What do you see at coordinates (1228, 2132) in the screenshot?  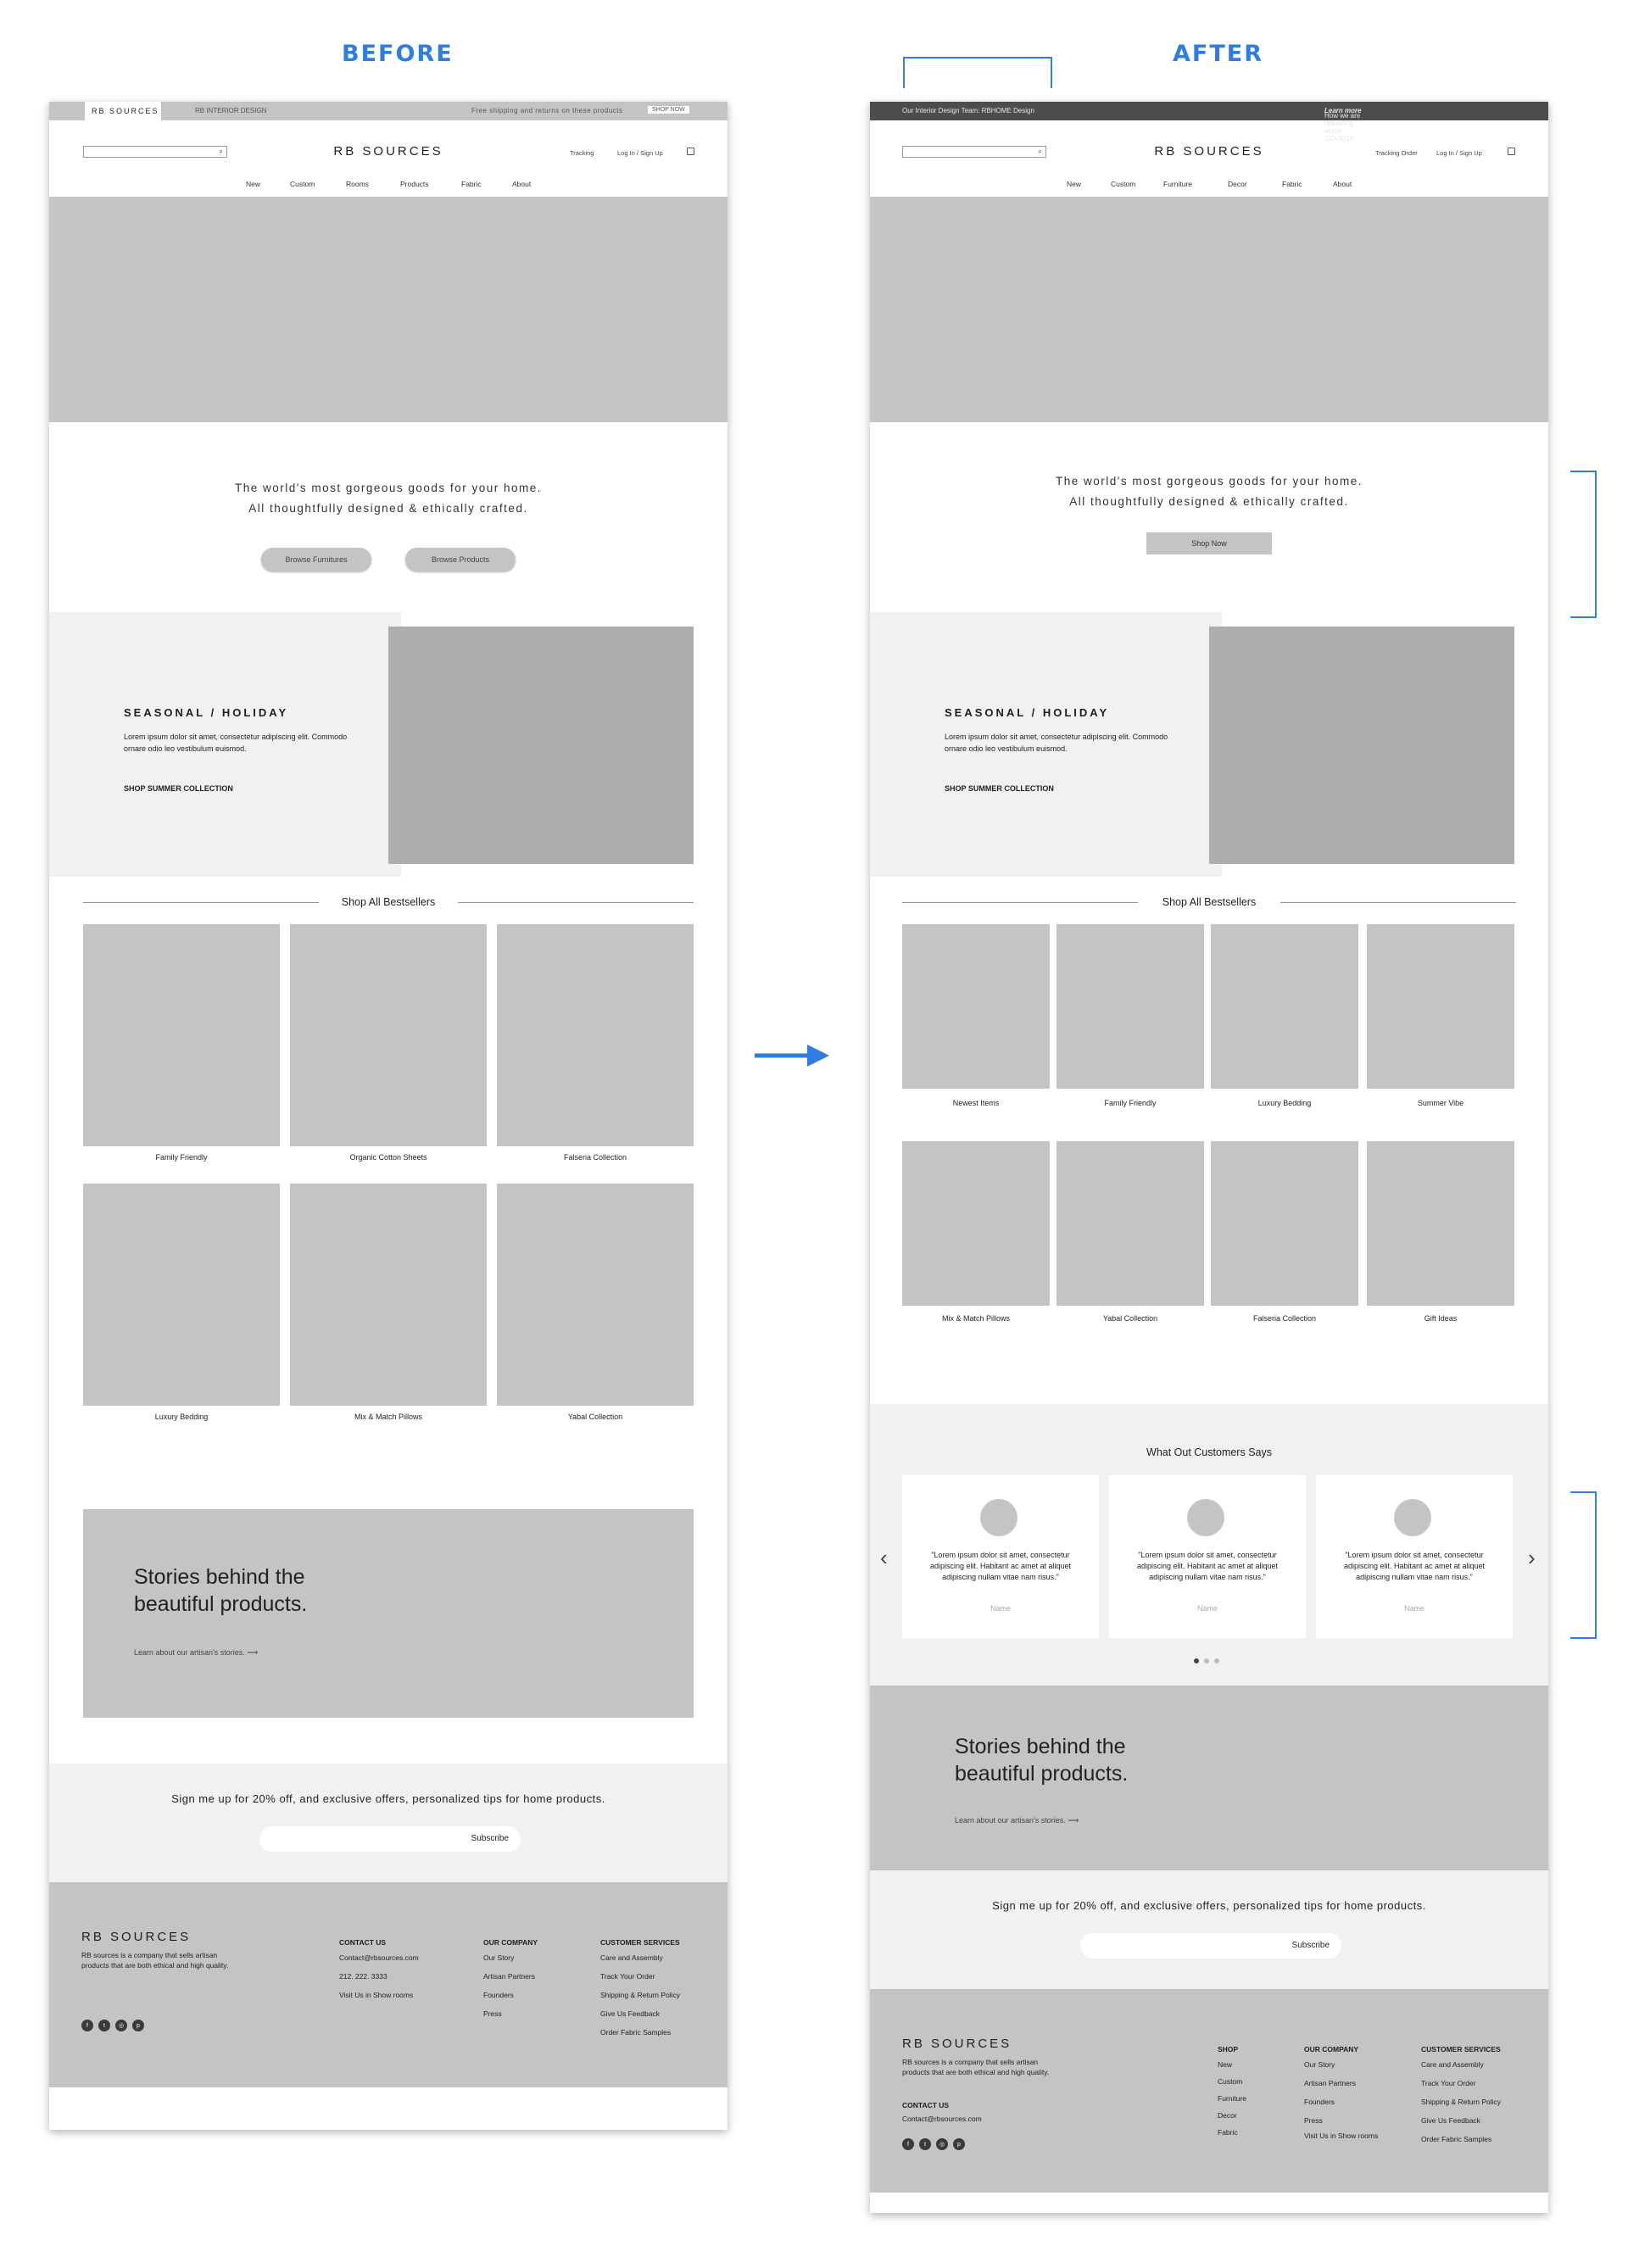 I see `footer-link: Fabric` at bounding box center [1228, 2132].